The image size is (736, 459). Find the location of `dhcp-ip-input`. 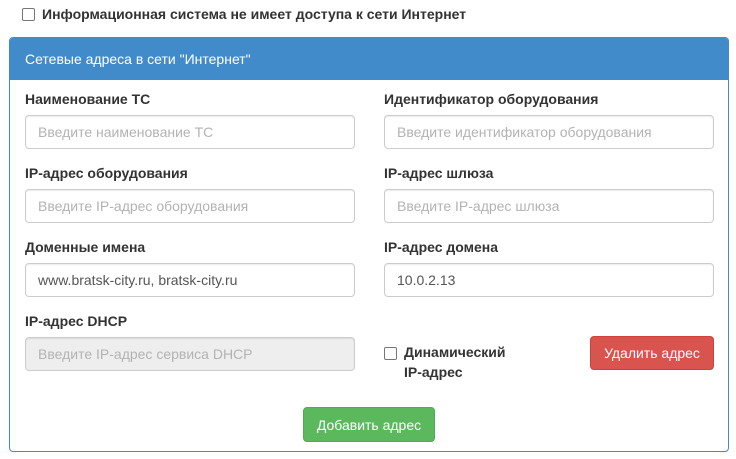

dhcp-ip-input is located at coordinates (190, 354).